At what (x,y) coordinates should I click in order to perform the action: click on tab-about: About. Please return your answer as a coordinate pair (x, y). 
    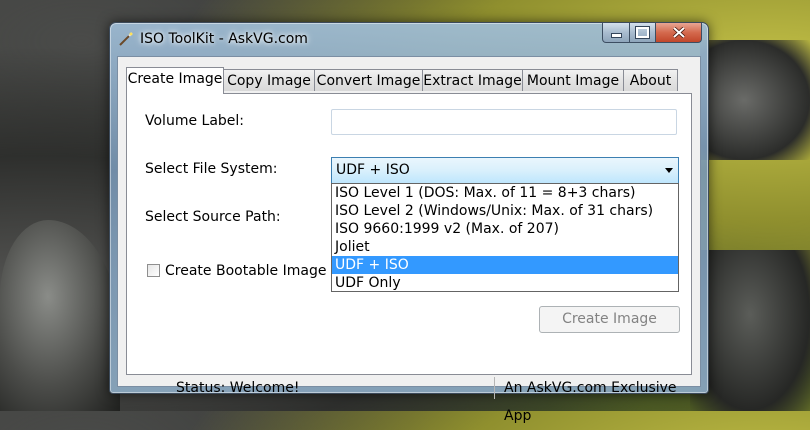
    Looking at the image, I should click on (650, 80).